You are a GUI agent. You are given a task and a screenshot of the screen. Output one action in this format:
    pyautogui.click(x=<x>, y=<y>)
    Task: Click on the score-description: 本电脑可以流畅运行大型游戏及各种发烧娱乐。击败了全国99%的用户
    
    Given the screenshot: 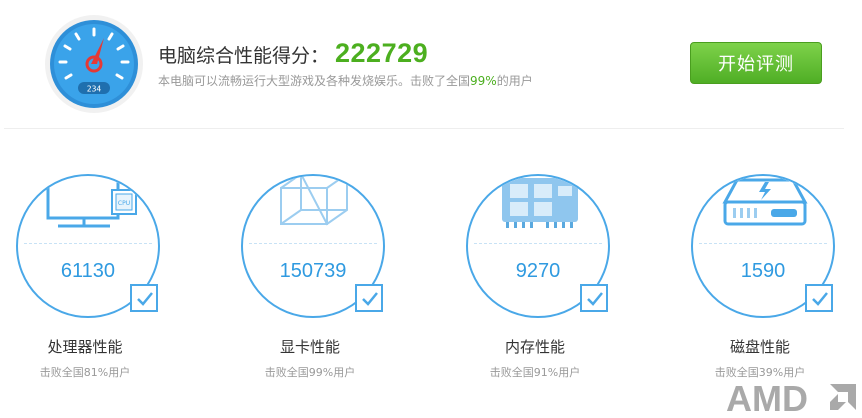 What is the action you would take?
    pyautogui.click(x=345, y=80)
    